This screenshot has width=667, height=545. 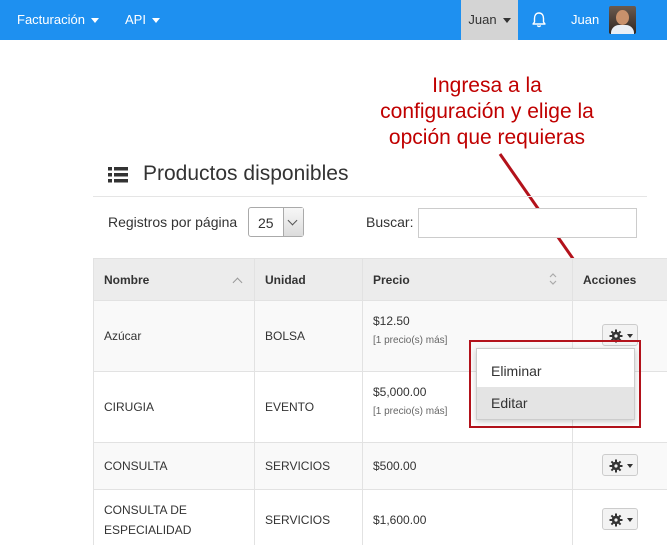 I want to click on user-dropdown: Juan, so click(x=489, y=20).